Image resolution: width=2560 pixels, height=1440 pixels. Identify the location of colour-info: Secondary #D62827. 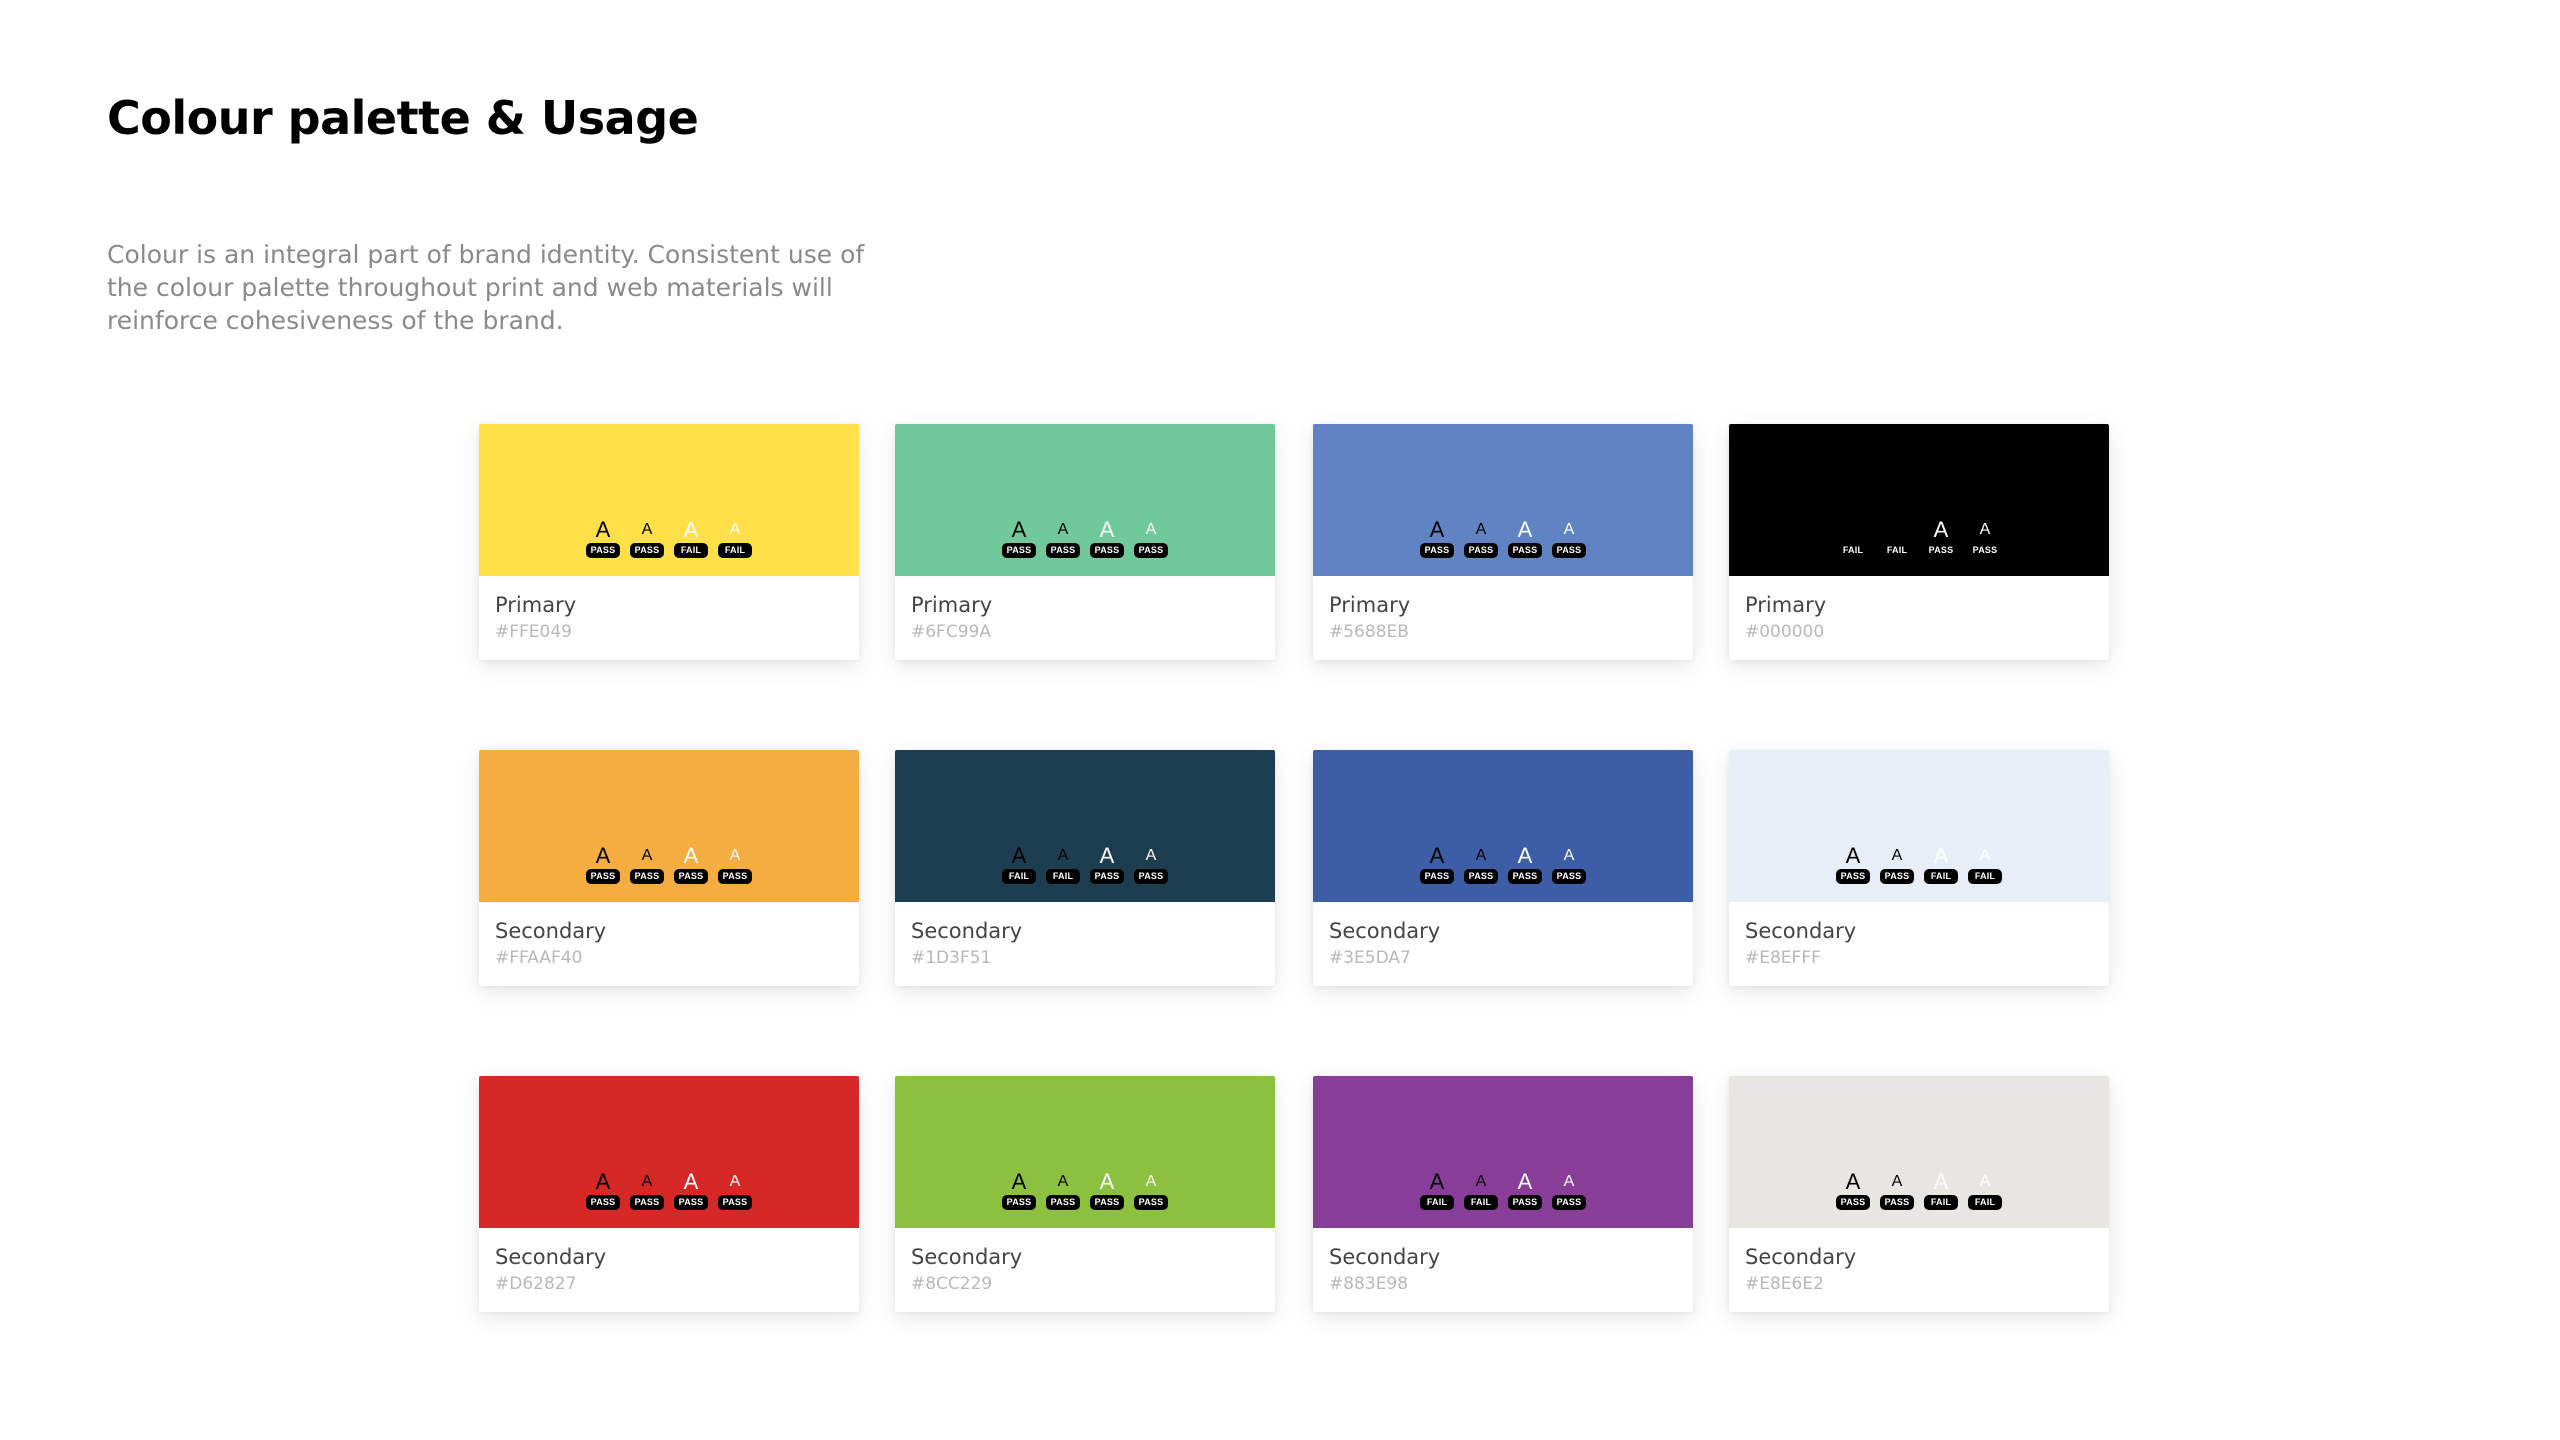
(550, 1270).